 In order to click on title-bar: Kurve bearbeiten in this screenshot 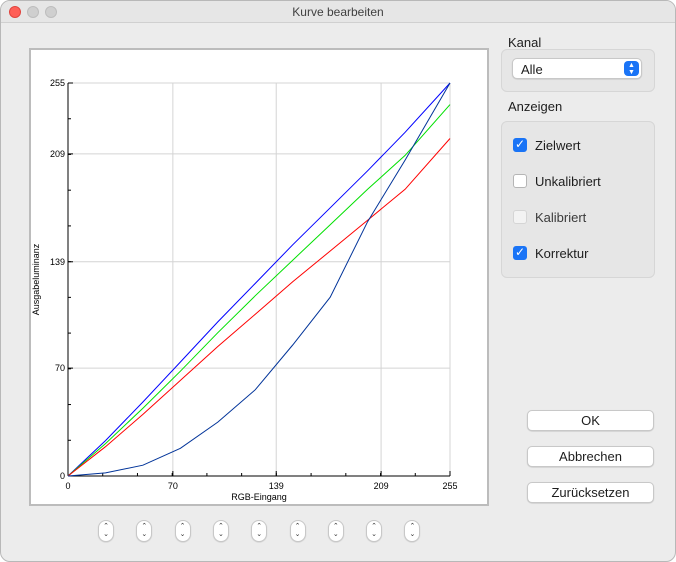, I will do `click(338, 12)`.